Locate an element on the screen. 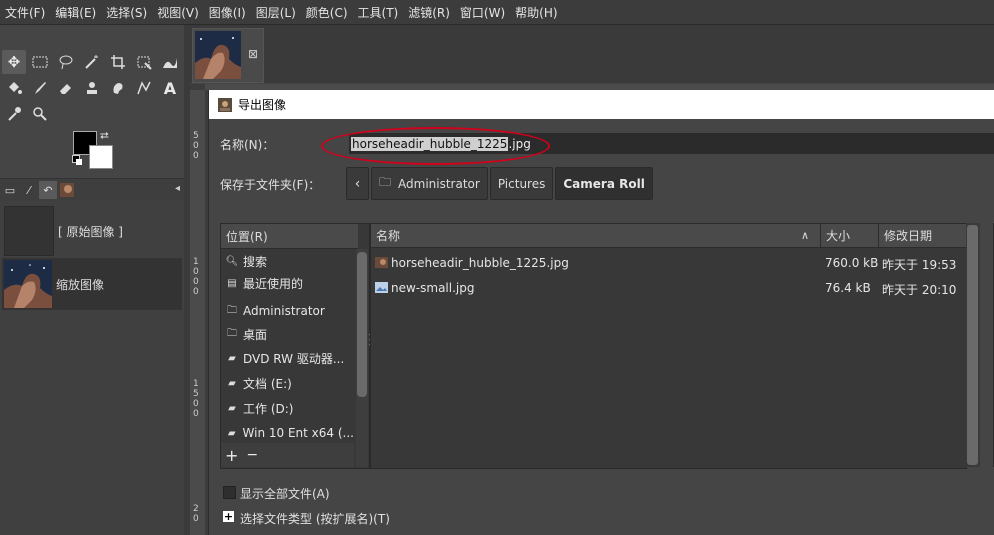 Image resolution: width=994 pixels, height=535 pixels. file-list-scroll-thumb is located at coordinates (972, 345).